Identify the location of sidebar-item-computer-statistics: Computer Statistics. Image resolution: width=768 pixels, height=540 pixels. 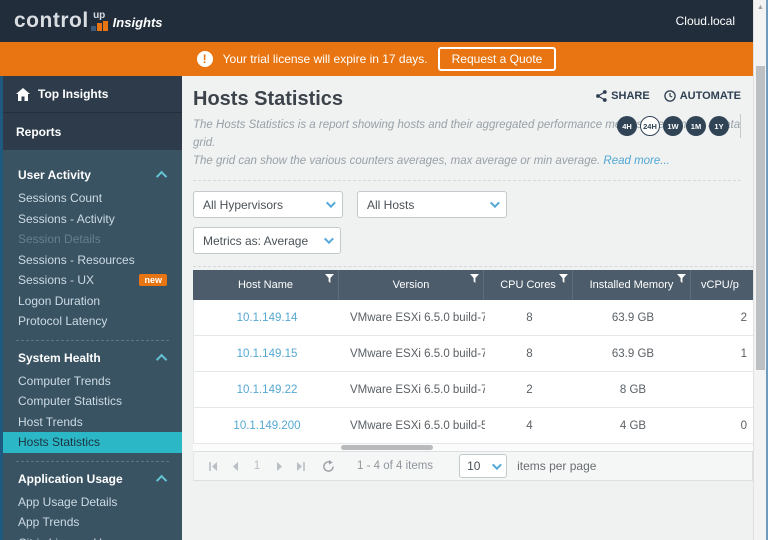
(92, 401).